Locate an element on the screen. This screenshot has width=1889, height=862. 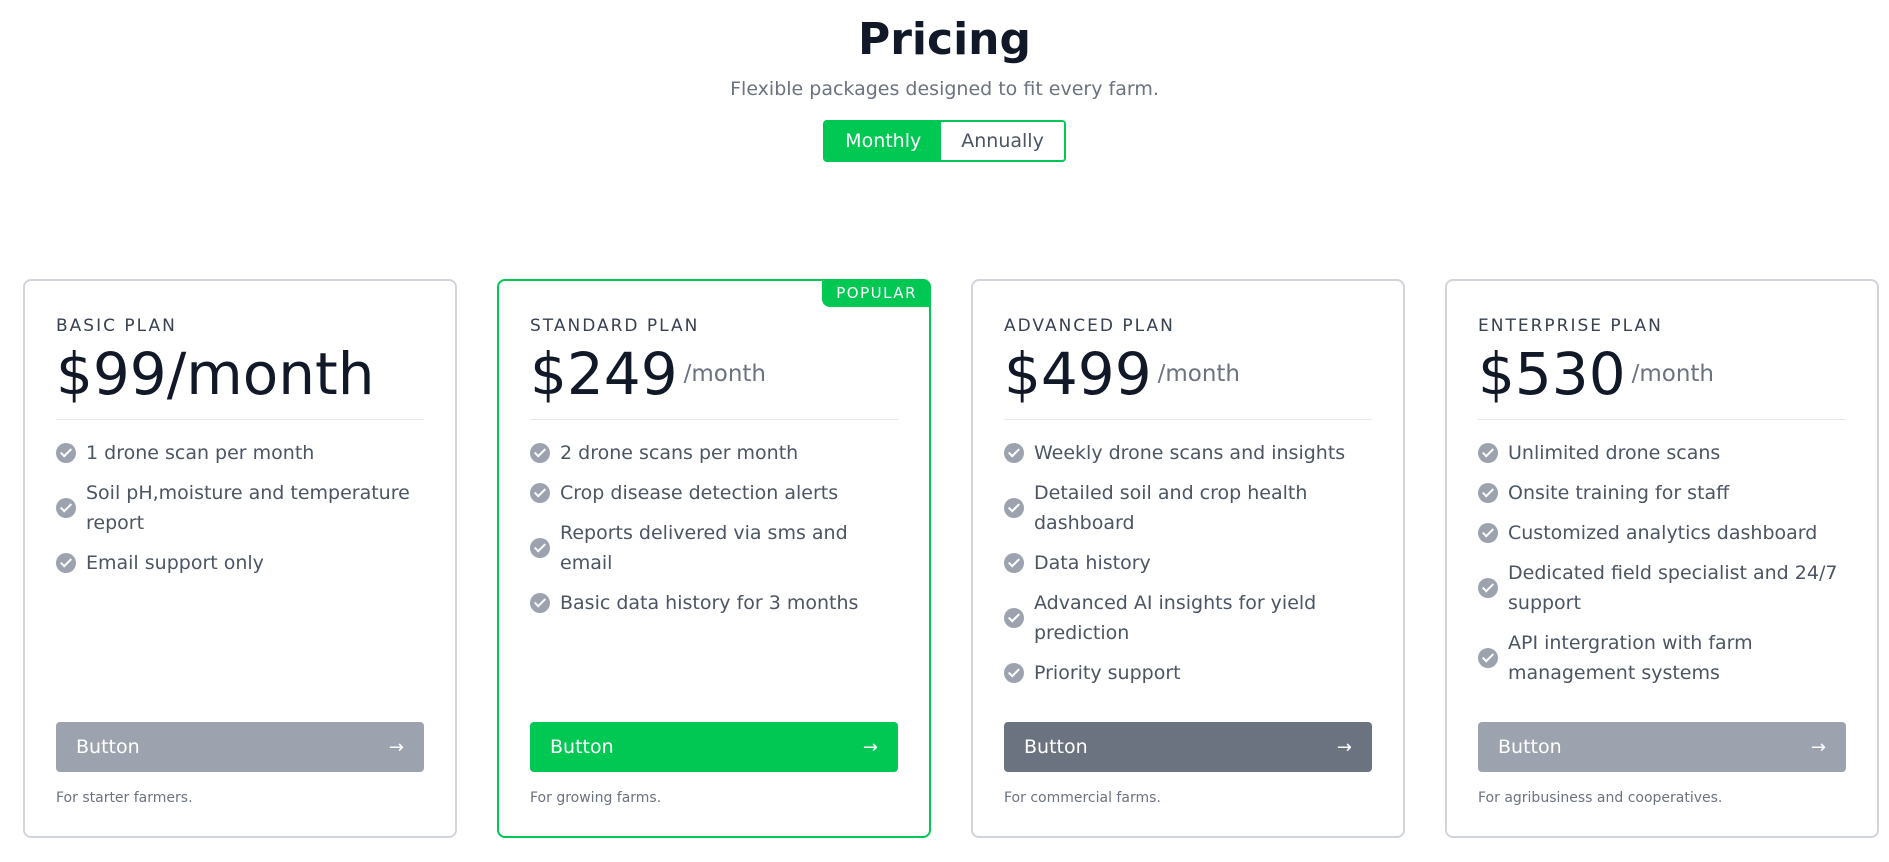
feature-item: Crop disease detection alerts is located at coordinates (714, 493).